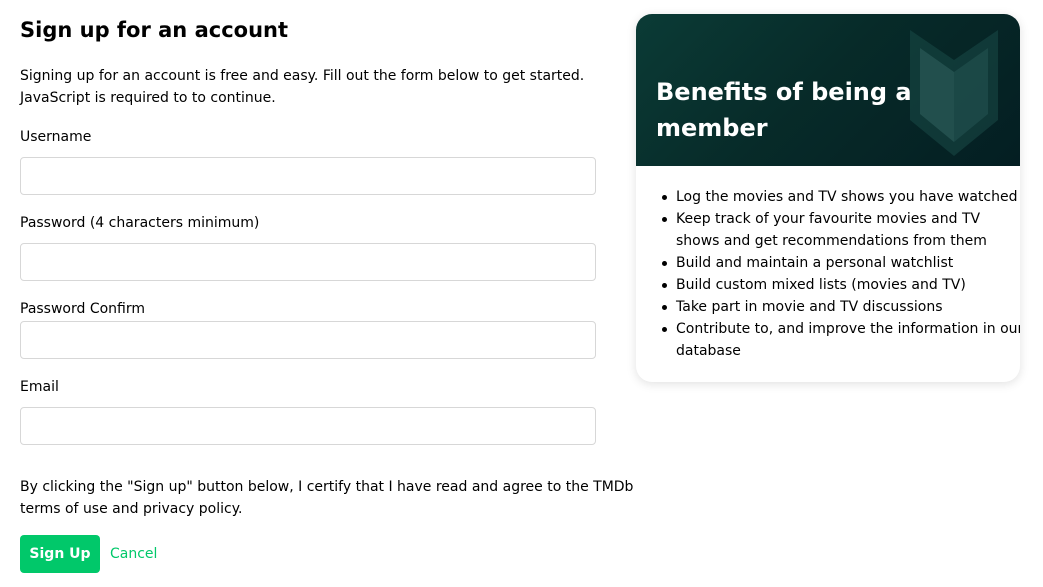 This screenshot has height=587, width=1043. What do you see at coordinates (308, 262) in the screenshot?
I see `password-input` at bounding box center [308, 262].